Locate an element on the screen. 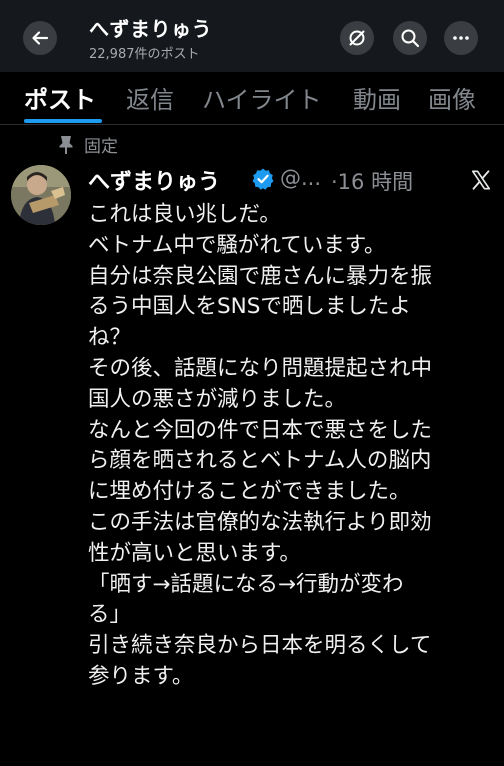 The width and height of the screenshot is (504, 766). tab-videos: 動画 is located at coordinates (377, 97).